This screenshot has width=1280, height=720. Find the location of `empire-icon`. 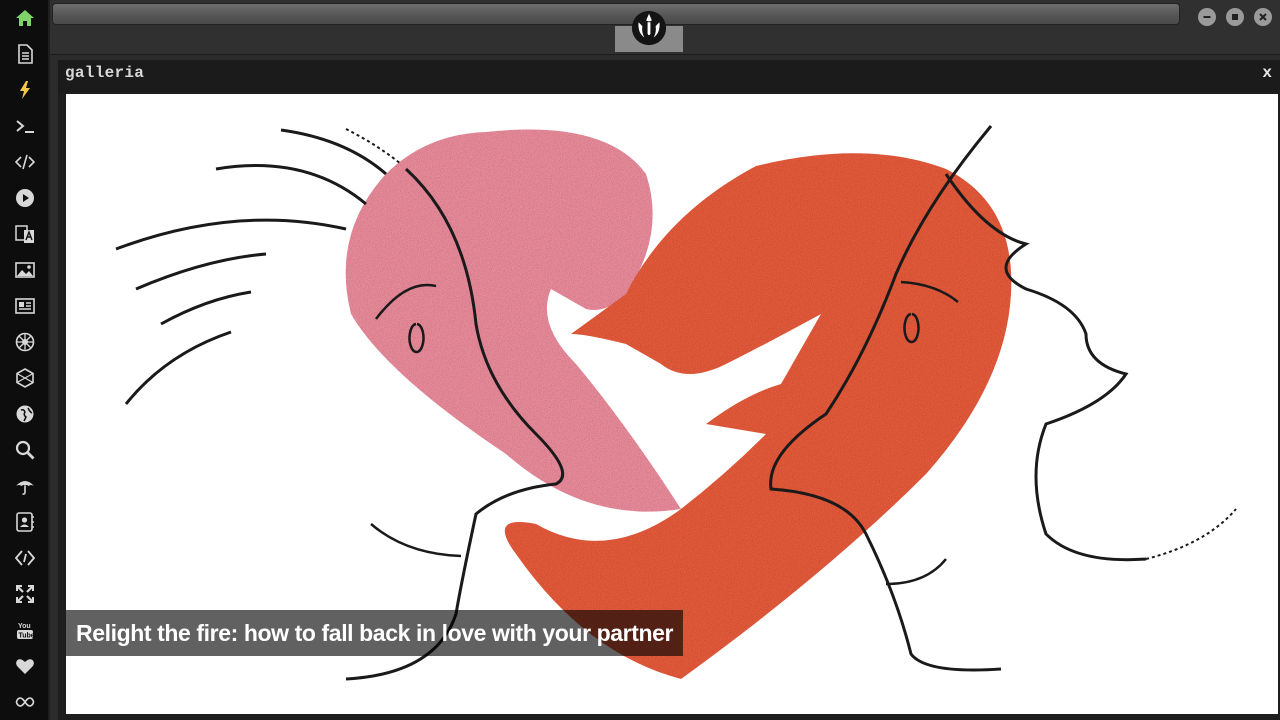

empire-icon is located at coordinates (25, 342).